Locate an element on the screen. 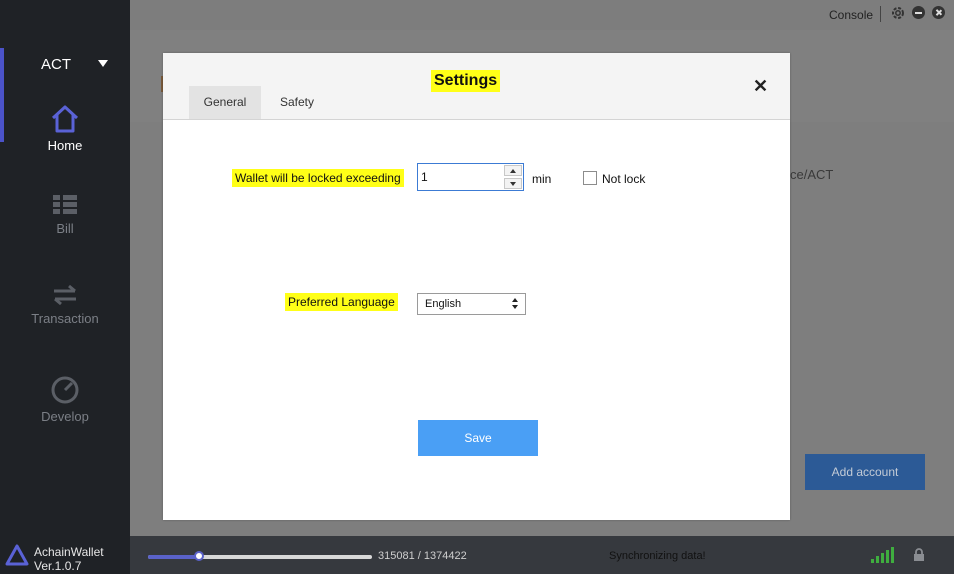  transfer-icon is located at coordinates (65, 295).